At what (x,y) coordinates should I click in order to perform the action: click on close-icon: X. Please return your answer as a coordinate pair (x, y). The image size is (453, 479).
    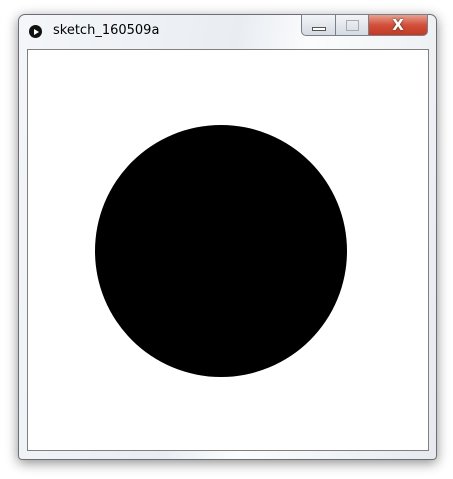
    Looking at the image, I should click on (398, 25).